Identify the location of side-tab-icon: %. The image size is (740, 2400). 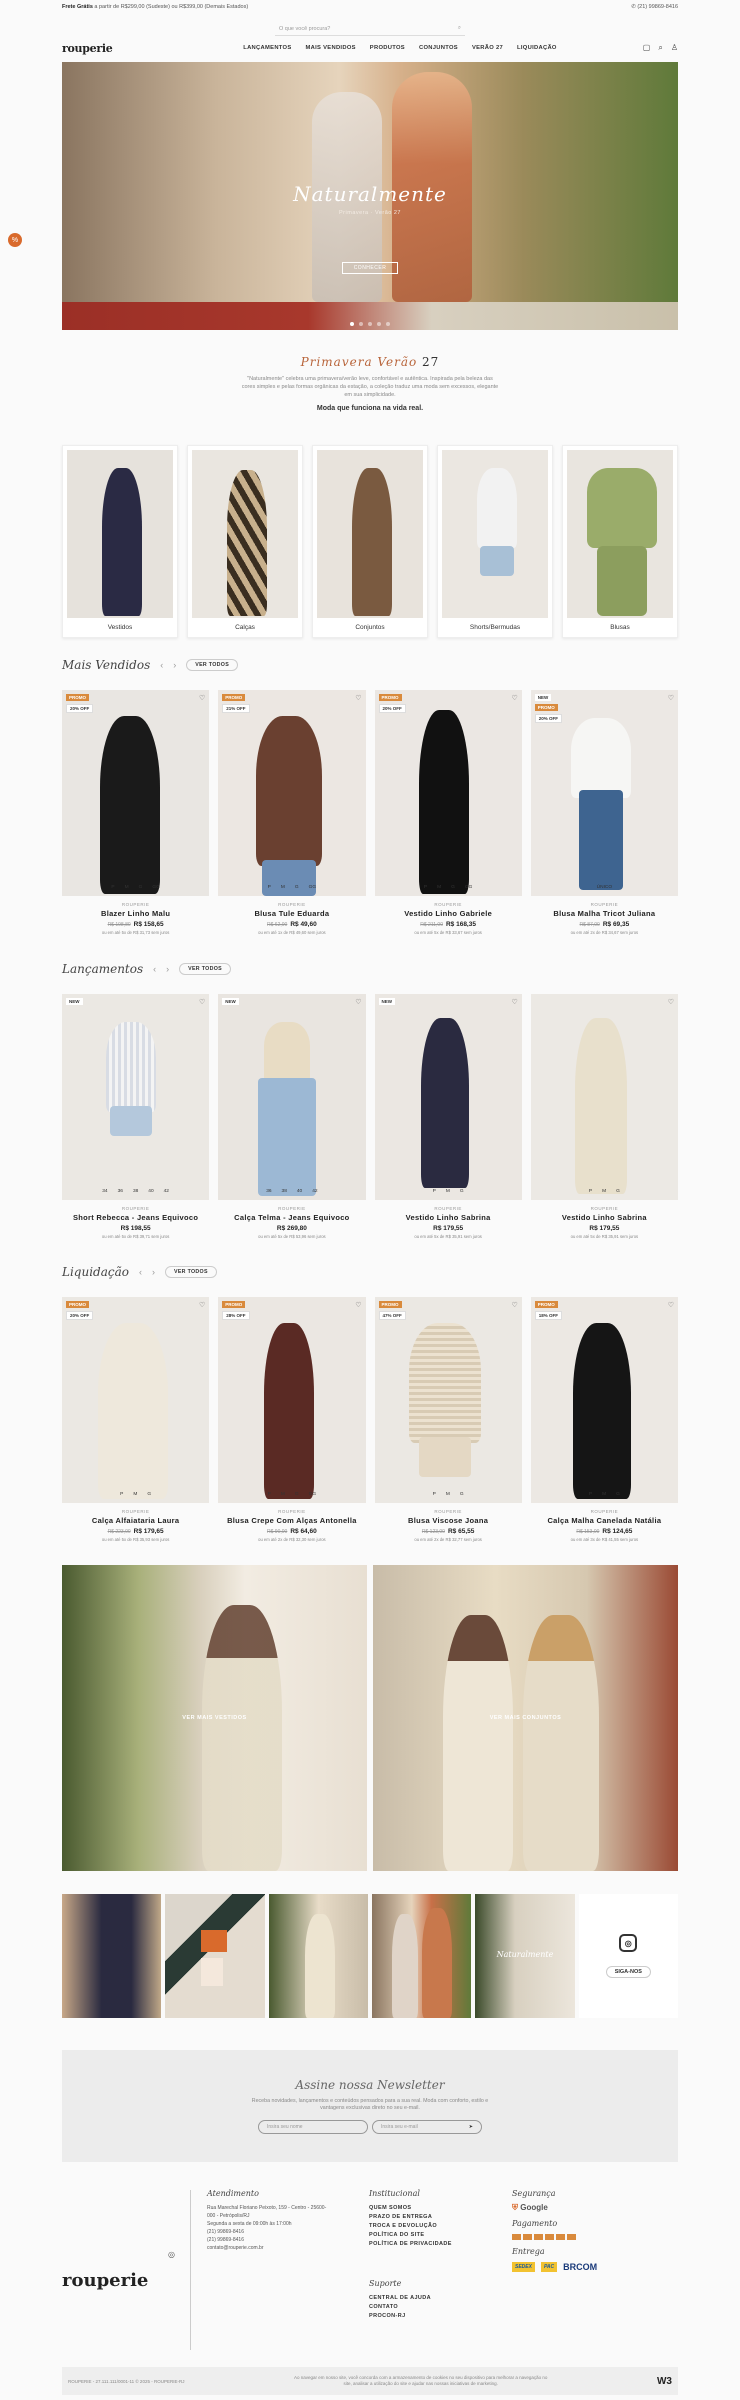
(15, 240).